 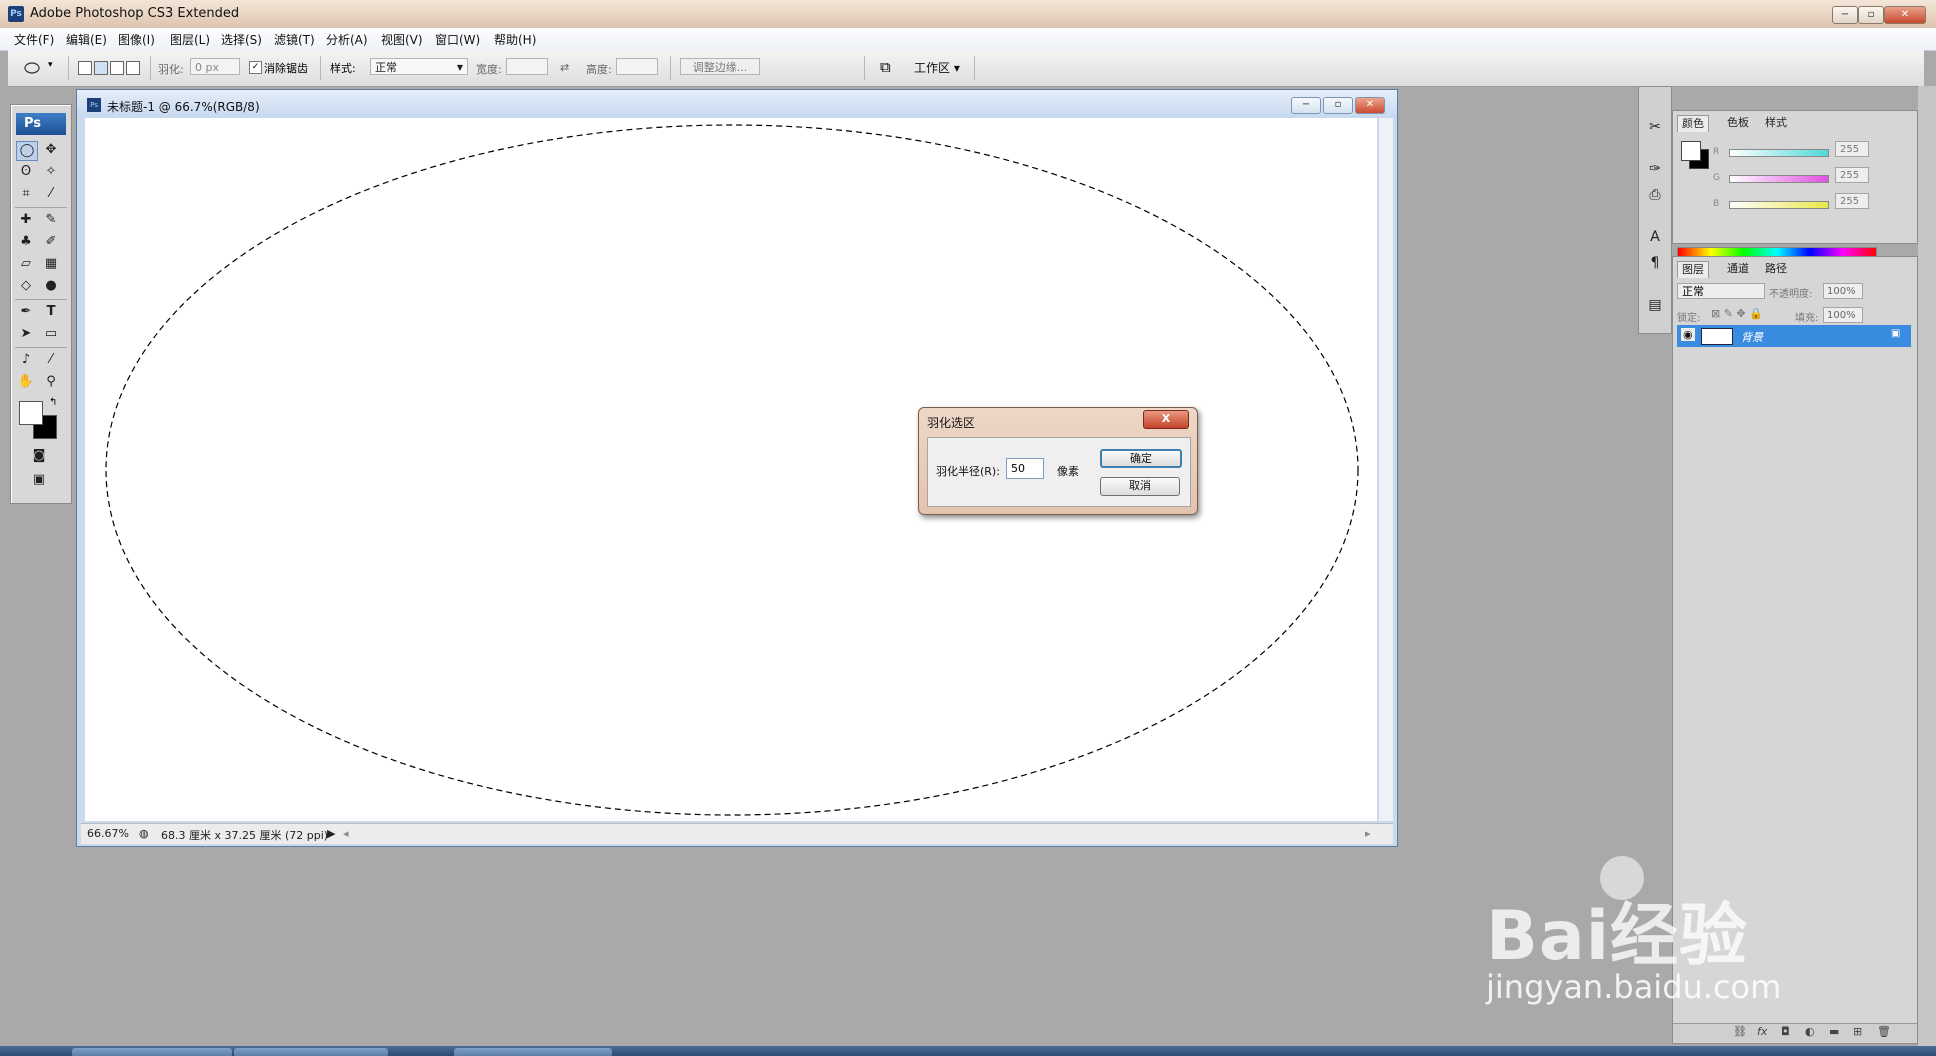 I want to click on menu-filter: 滤镜(T), so click(x=294, y=39).